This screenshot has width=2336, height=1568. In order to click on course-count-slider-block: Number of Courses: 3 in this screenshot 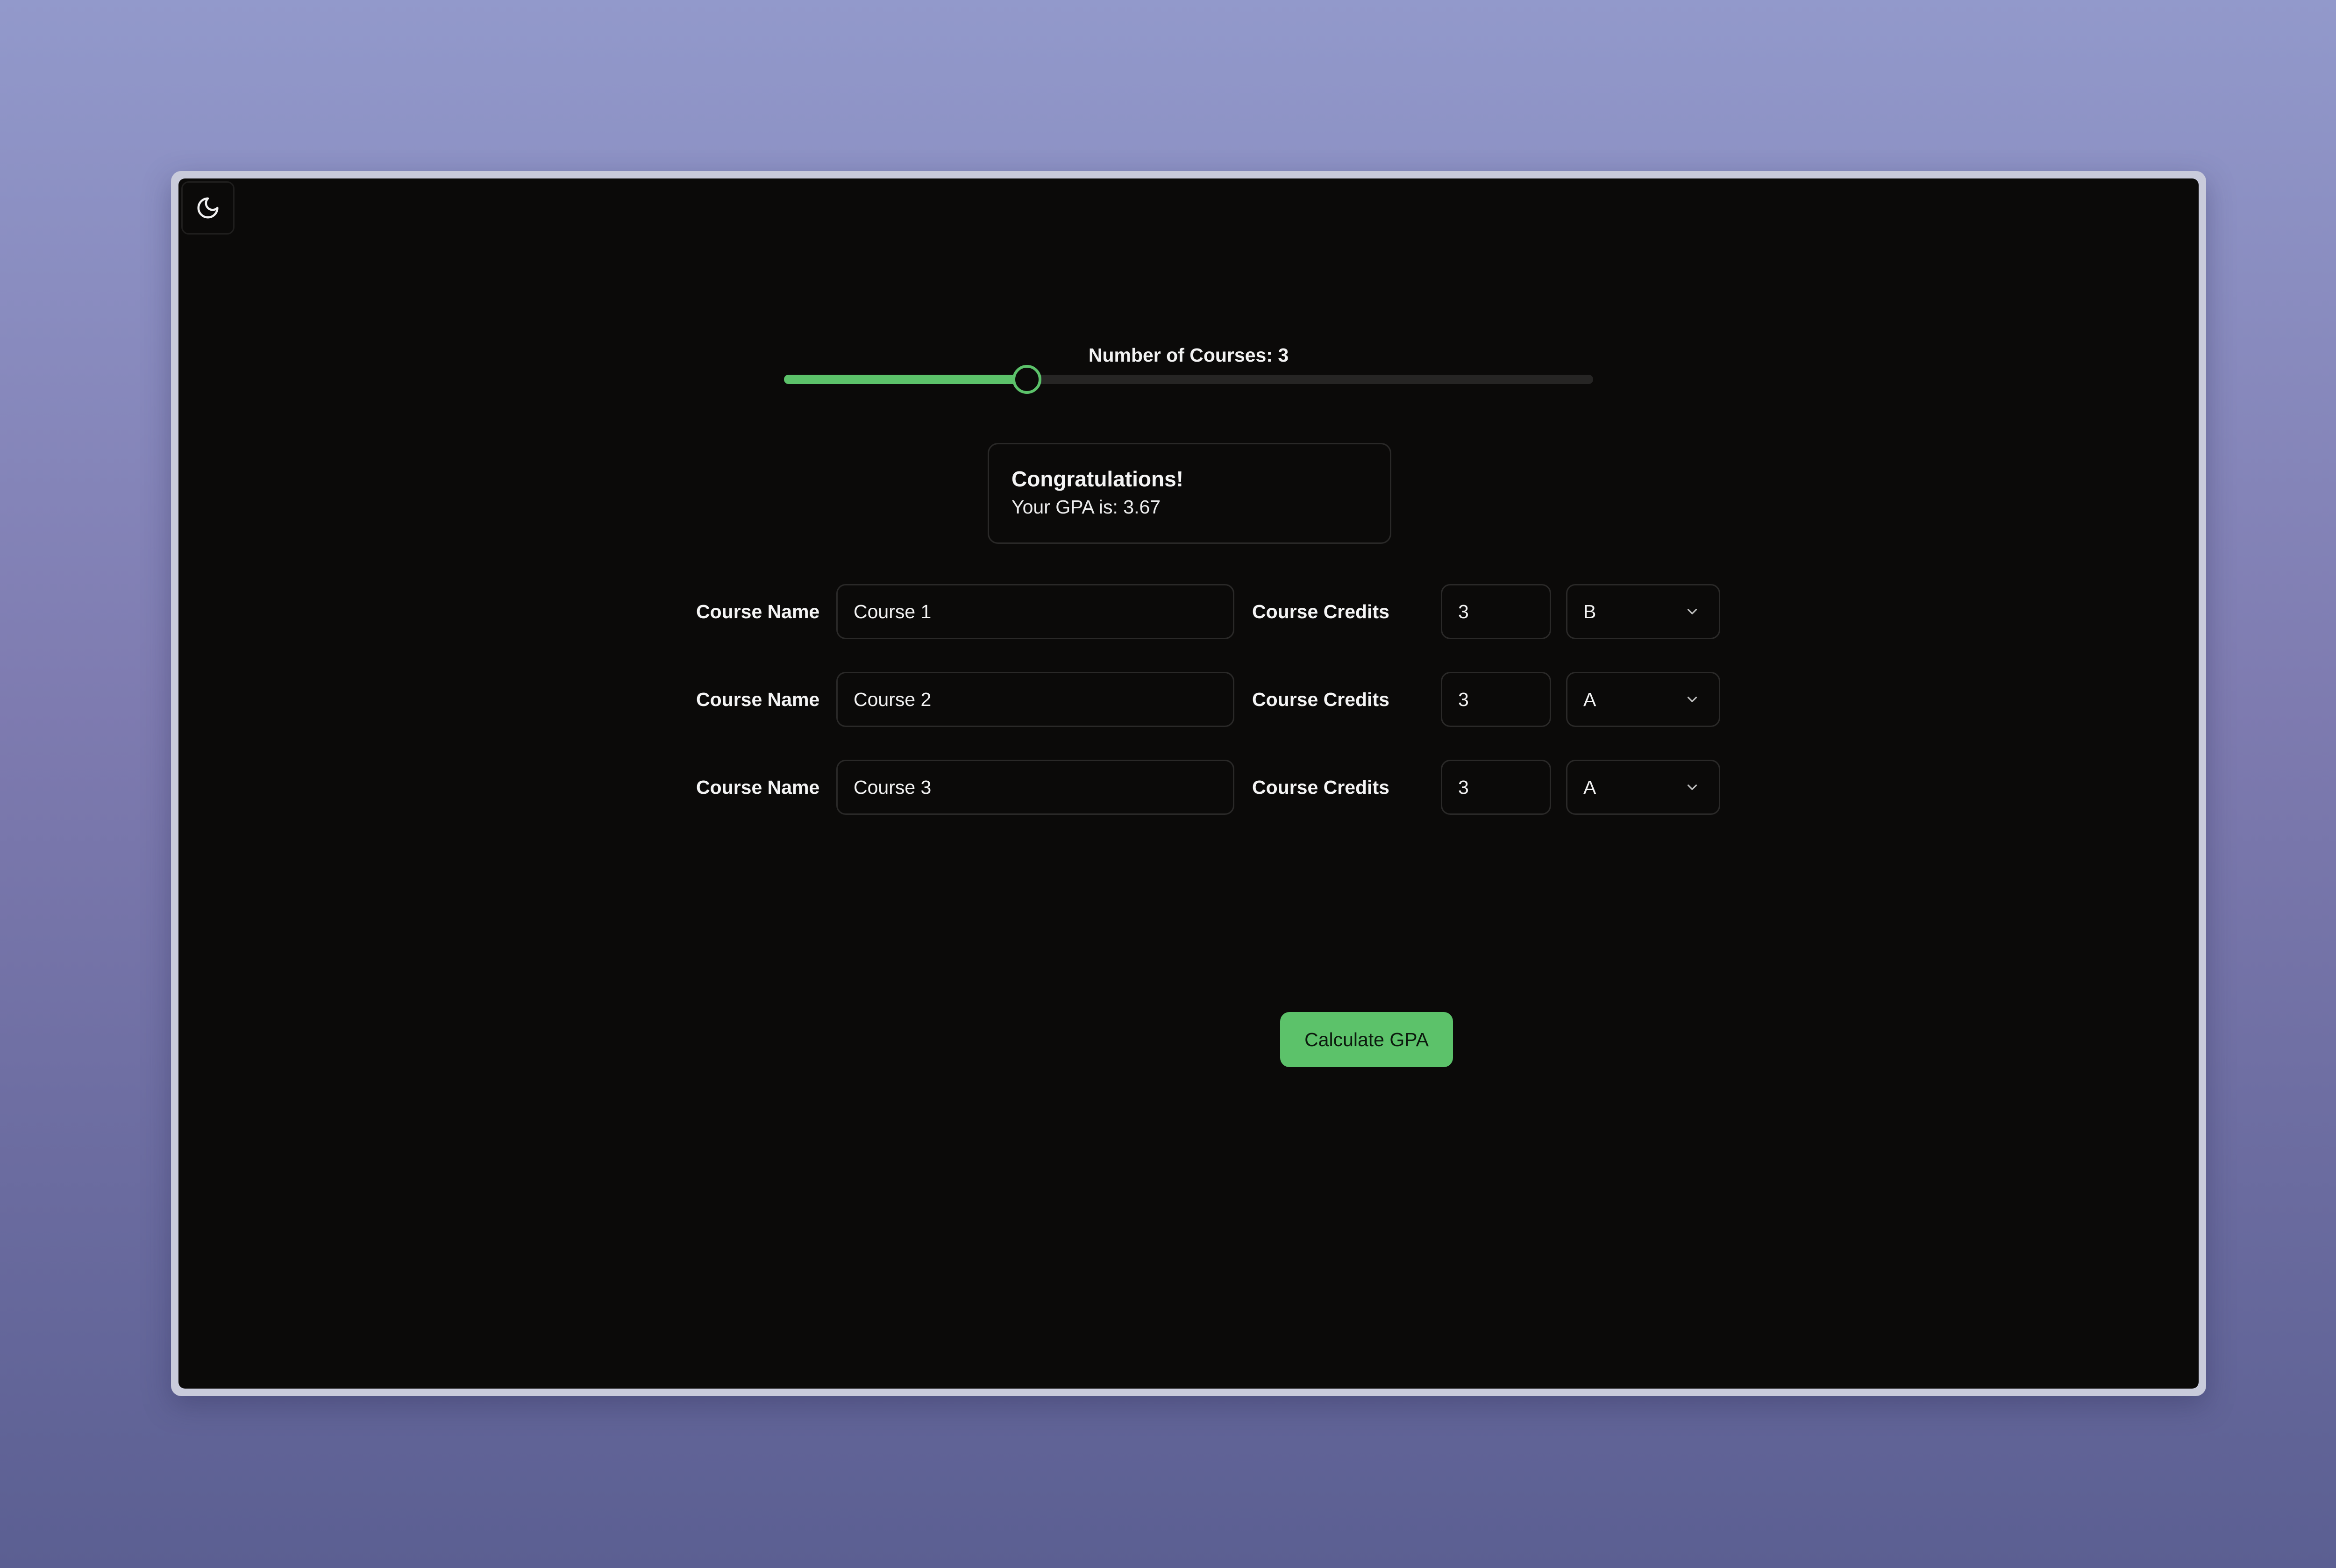, I will do `click(1188, 367)`.